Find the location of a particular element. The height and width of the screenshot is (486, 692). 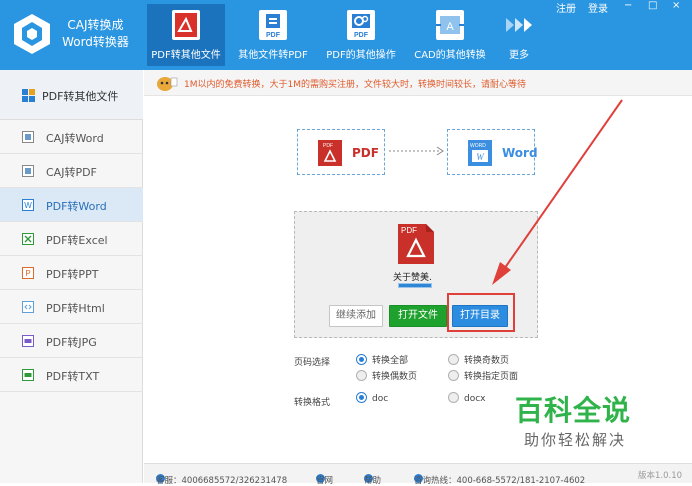

word-icon: W is located at coordinates (28, 205).